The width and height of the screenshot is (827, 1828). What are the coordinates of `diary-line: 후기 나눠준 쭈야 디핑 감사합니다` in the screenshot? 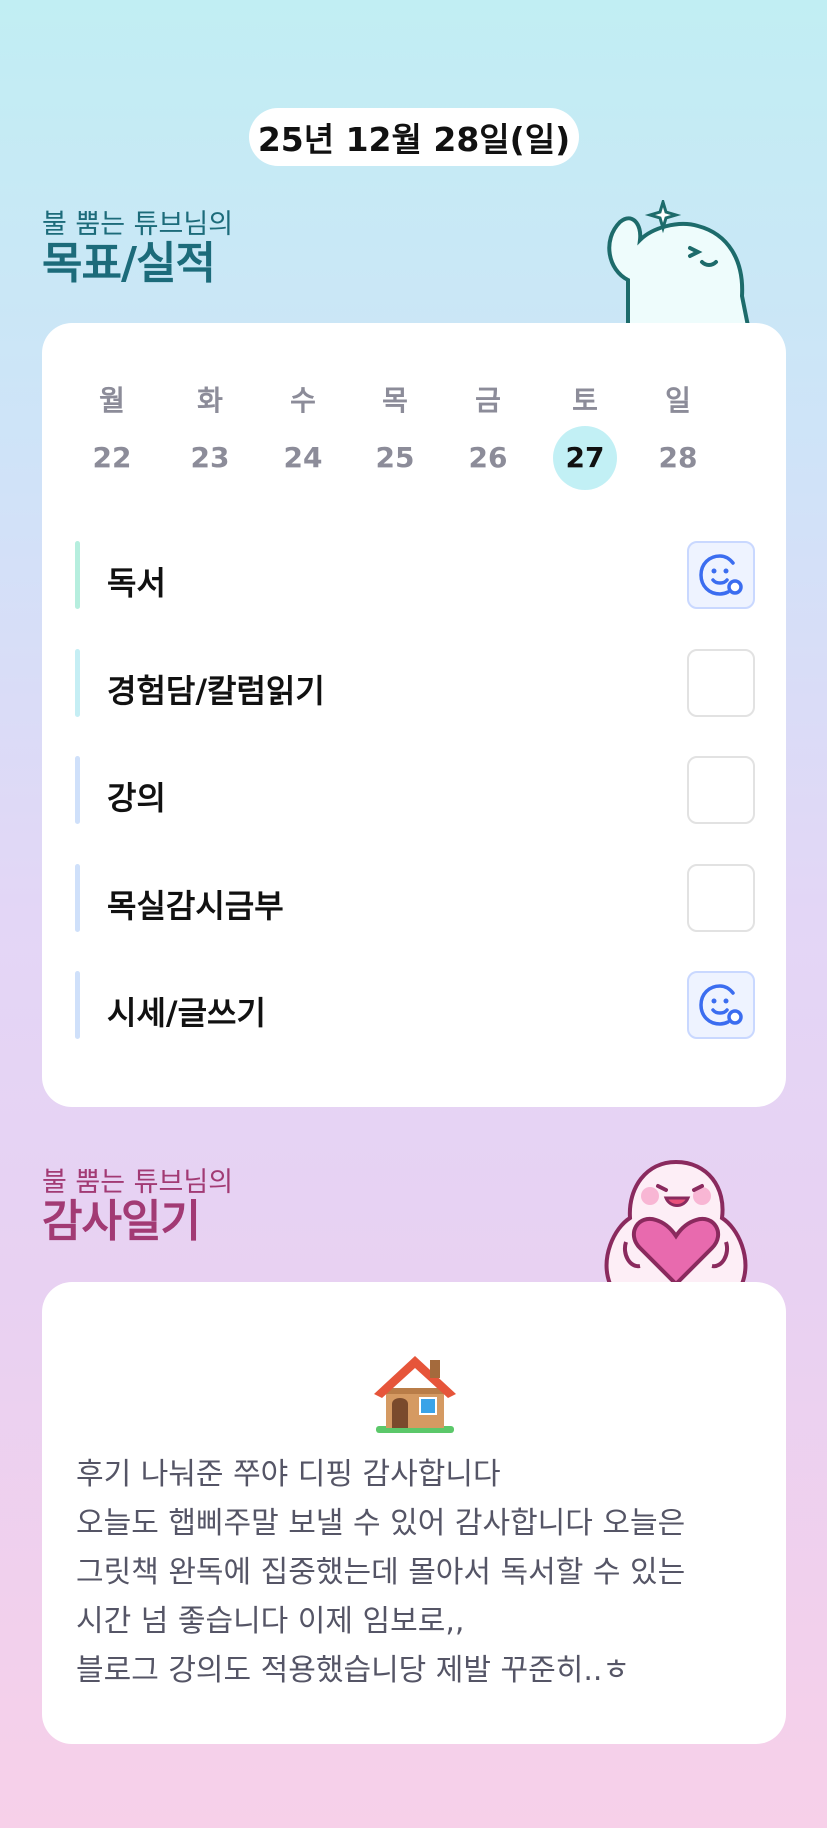 It's located at (288, 1474).